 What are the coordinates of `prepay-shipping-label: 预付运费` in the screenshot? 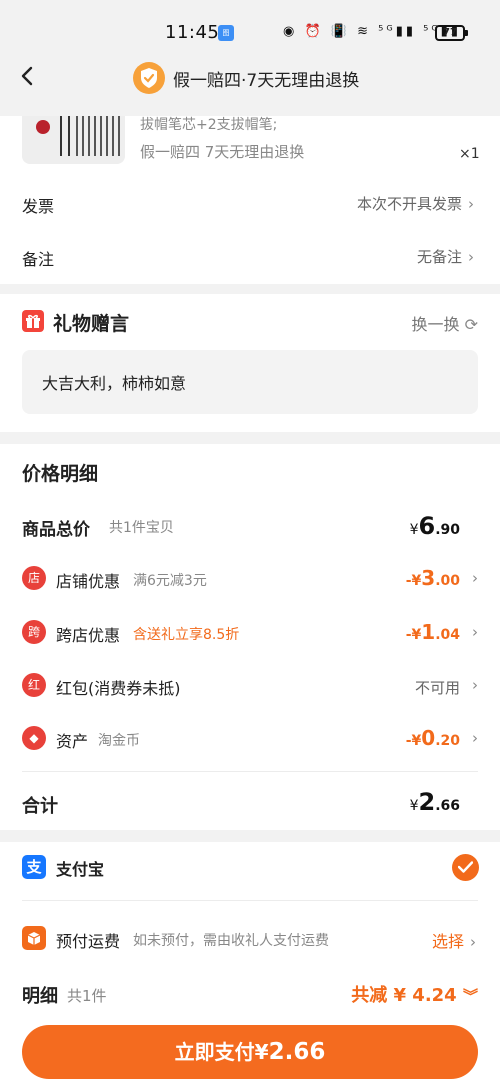 It's located at (88, 941).